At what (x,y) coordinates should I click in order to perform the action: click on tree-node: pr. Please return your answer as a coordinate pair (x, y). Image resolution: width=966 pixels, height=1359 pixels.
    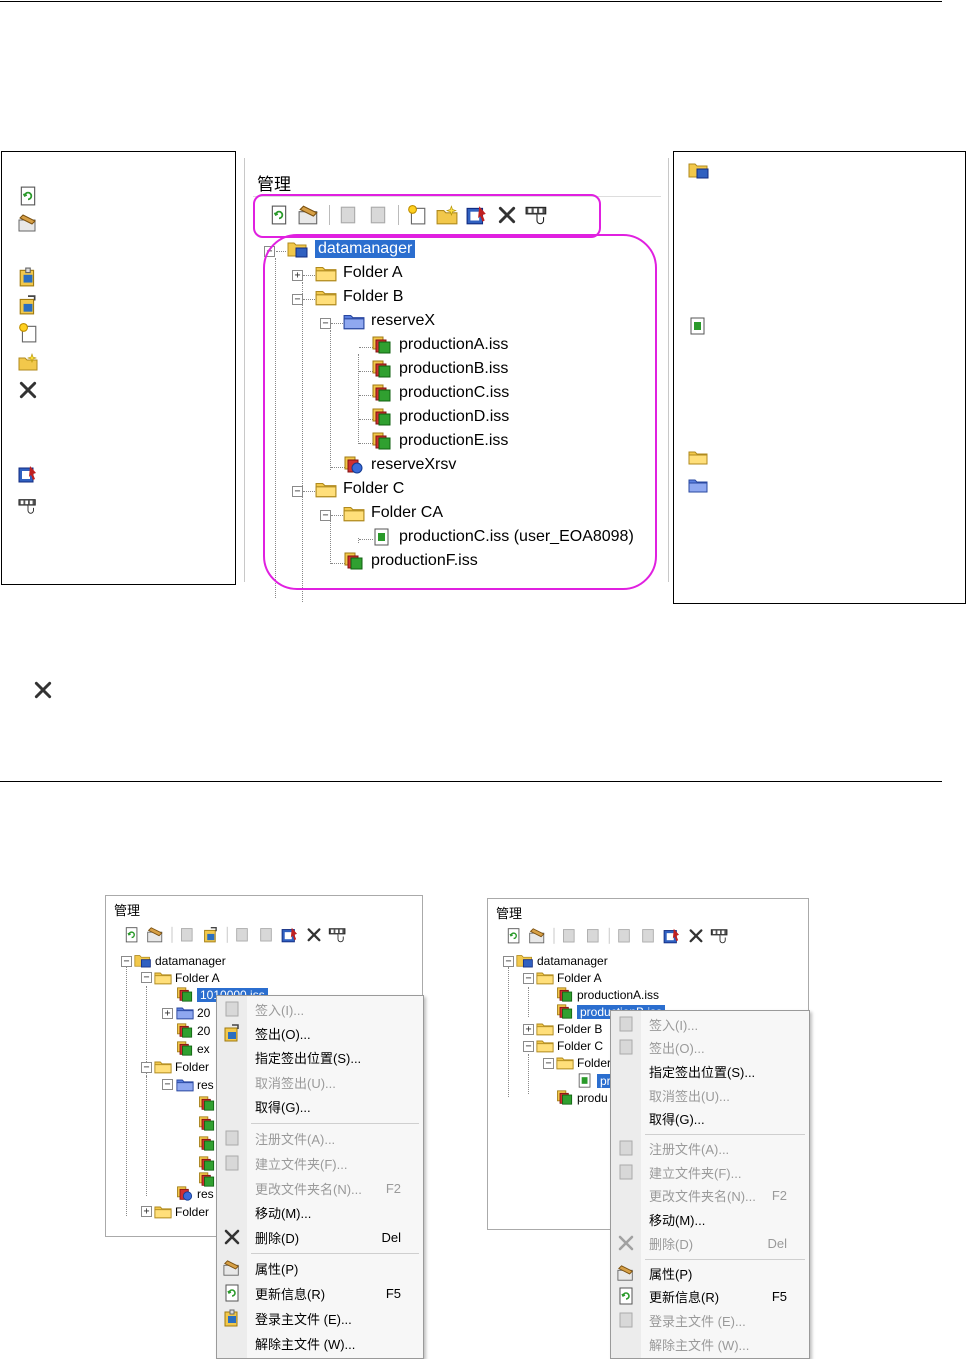
    Looking at the image, I should click on (595, 1080).